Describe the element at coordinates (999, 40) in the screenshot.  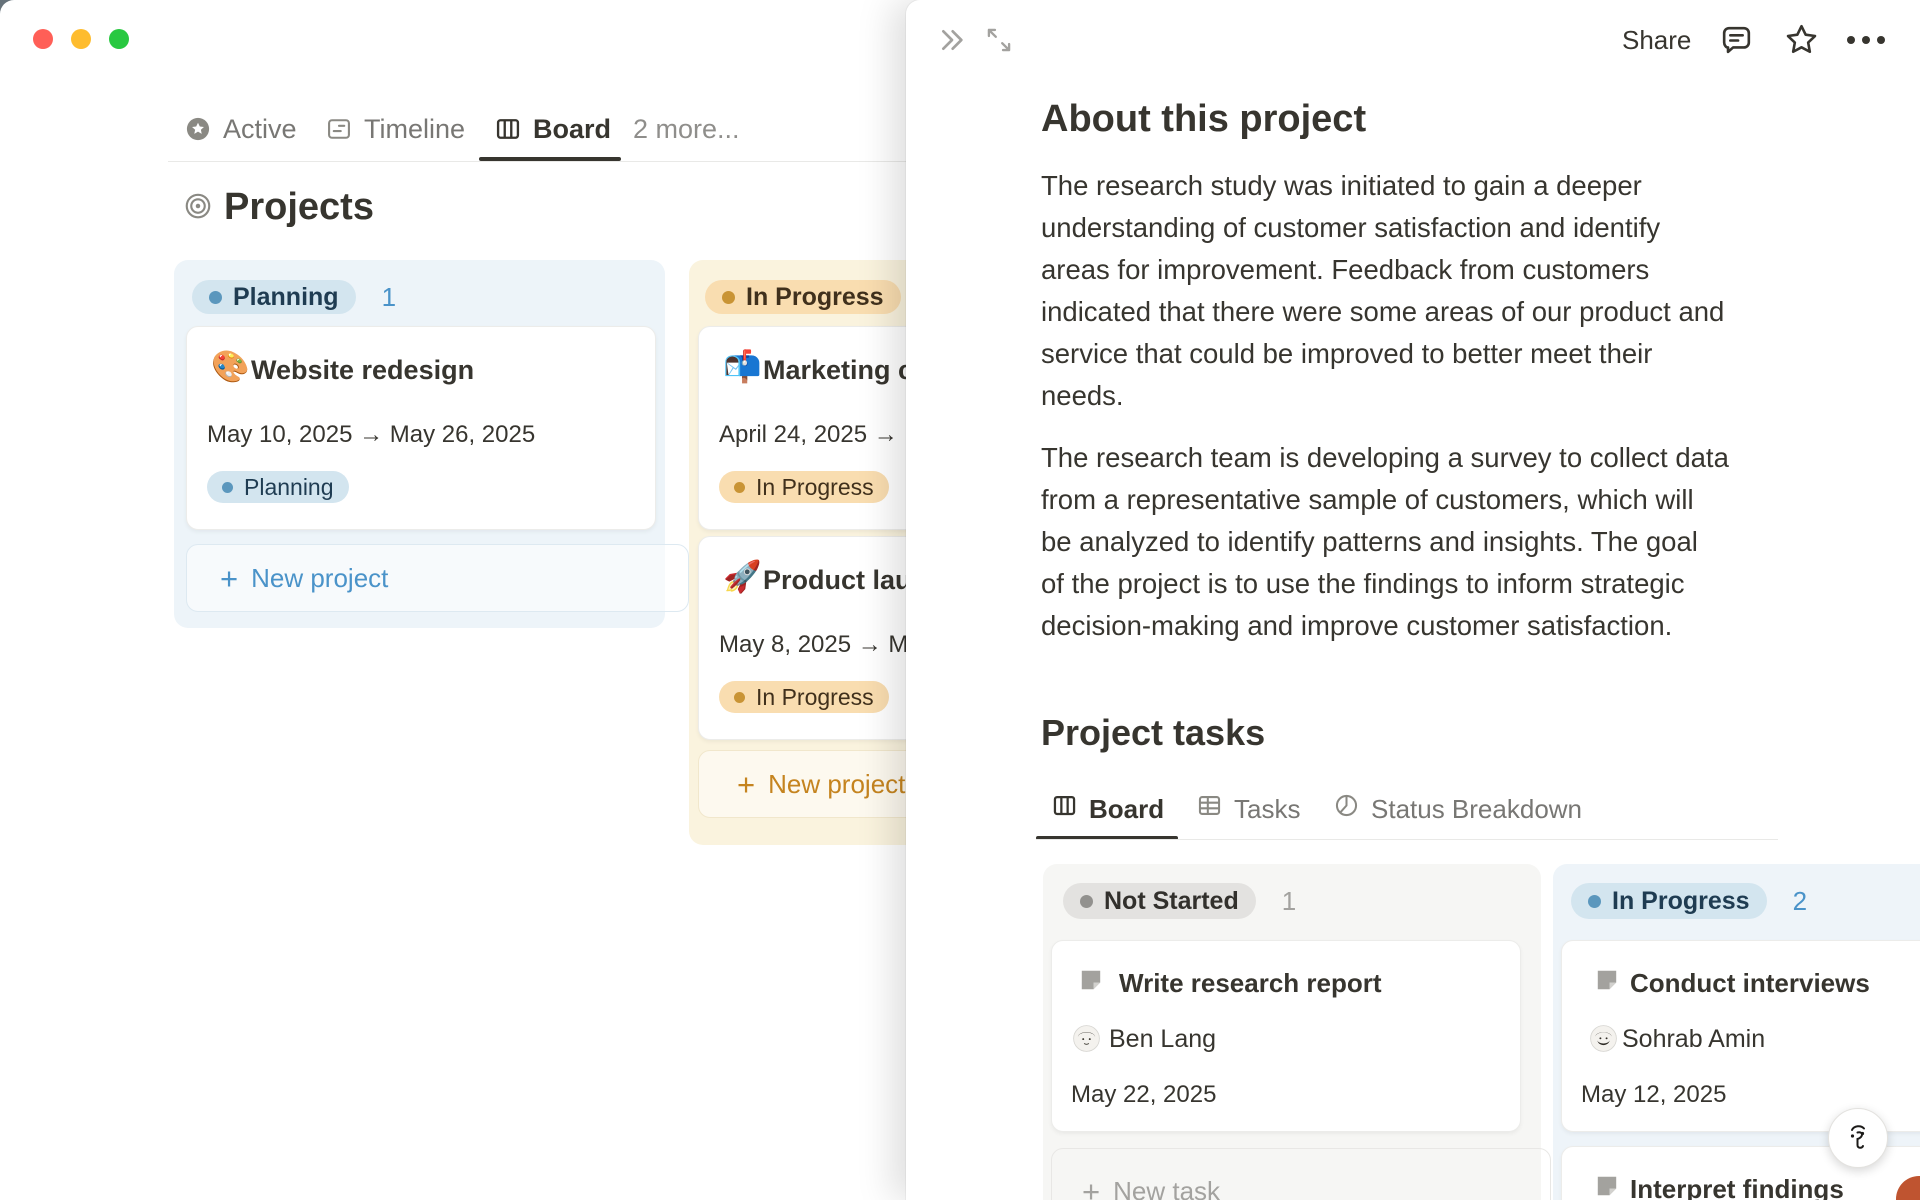
I see `expand-diagonal-icon` at that location.